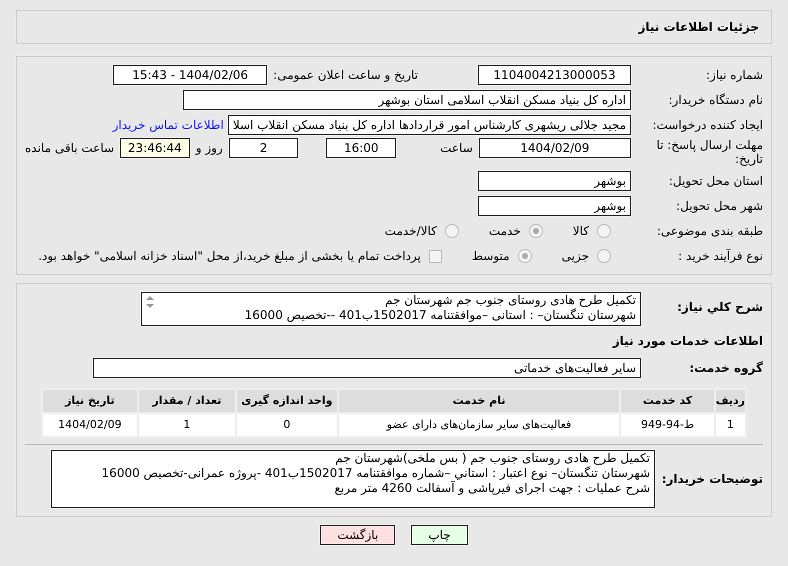 This screenshot has height=566, width=788. I want to click on column-header: تعداد / مقدار, so click(187, 401).